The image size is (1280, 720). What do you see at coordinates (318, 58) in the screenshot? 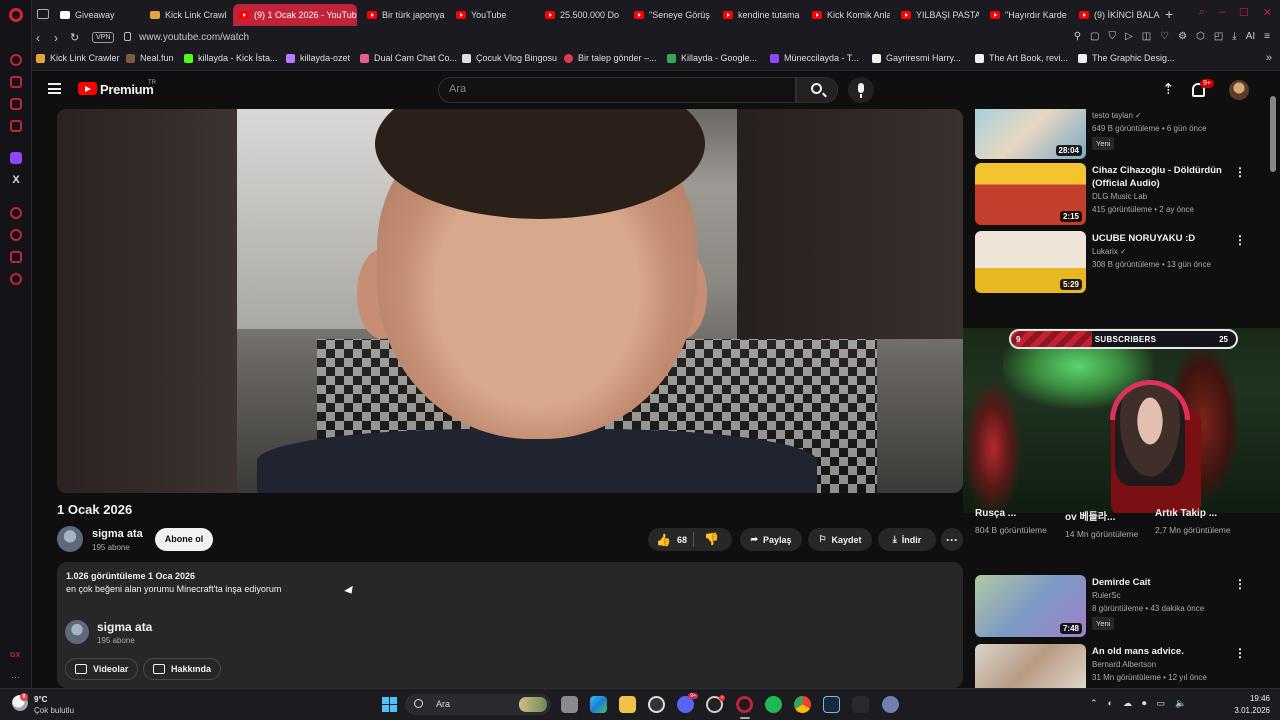
I see `bookmark-killayda-ozet: killayda-ozet` at bounding box center [318, 58].